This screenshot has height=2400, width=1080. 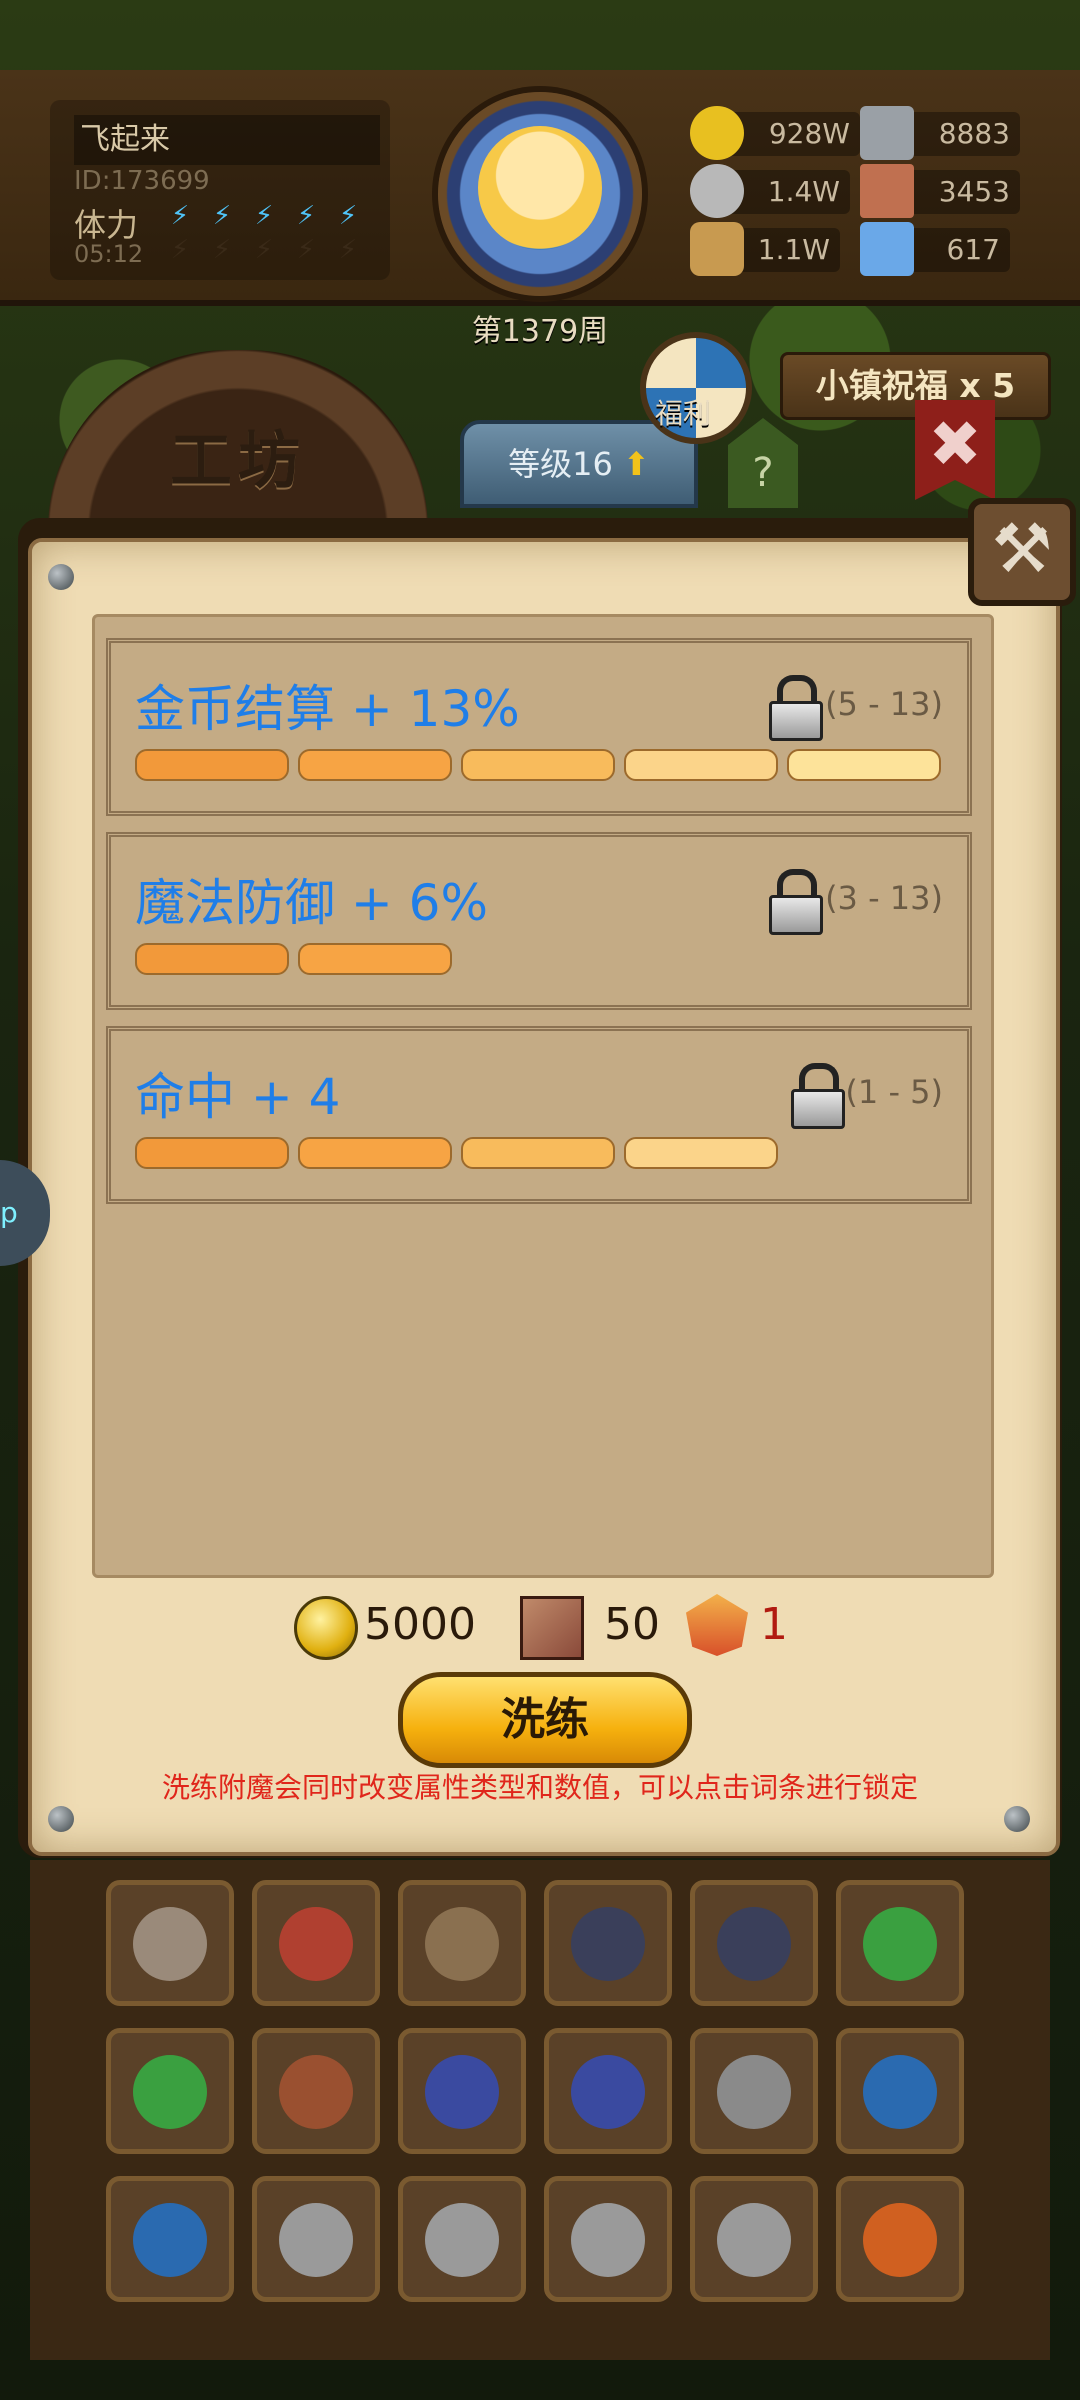 I want to click on resource-iron: 8883, so click(x=940, y=133).